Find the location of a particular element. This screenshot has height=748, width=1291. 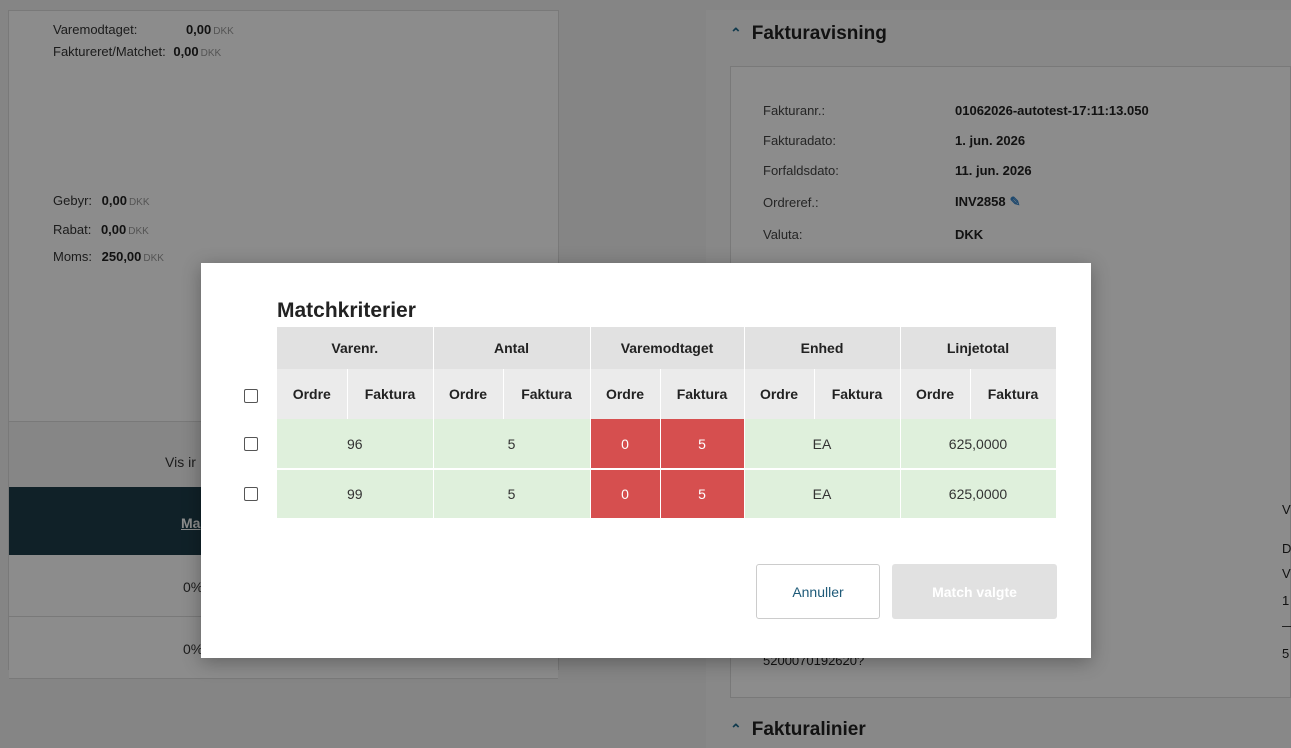

col-group-antal: Antal is located at coordinates (512, 348).